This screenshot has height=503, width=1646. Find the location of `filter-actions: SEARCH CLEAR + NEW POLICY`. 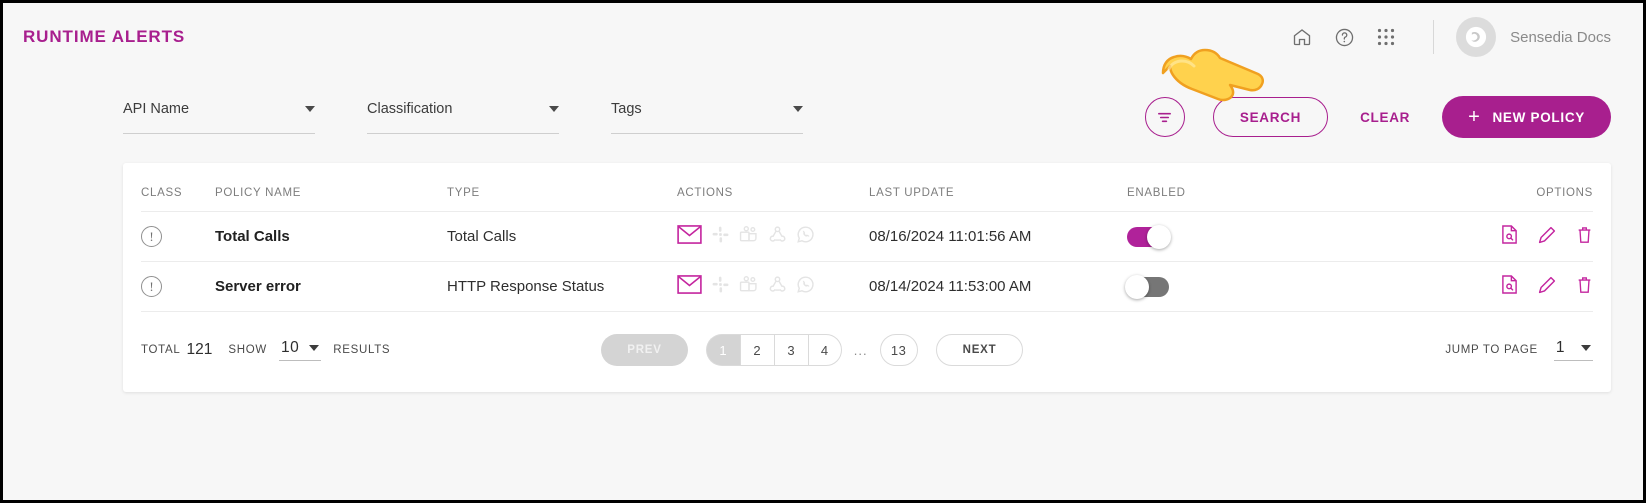

filter-actions: SEARCH CLEAR + NEW POLICY is located at coordinates (1377, 117).